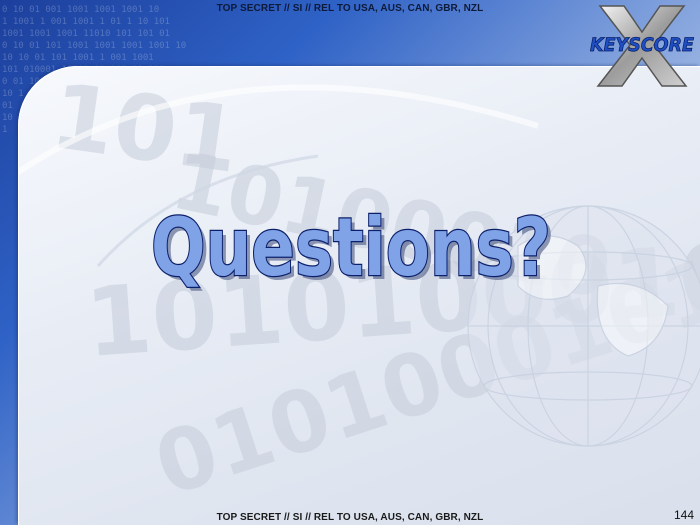 The width and height of the screenshot is (700, 525). What do you see at coordinates (7, 106) in the screenshot?
I see `svg-text: 01` at bounding box center [7, 106].